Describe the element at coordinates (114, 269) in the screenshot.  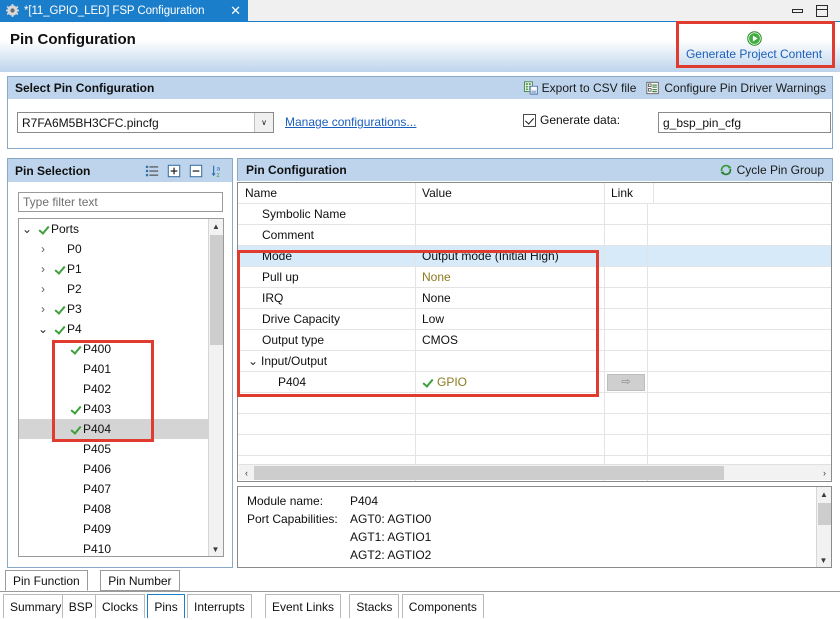
I see `pin-tree-item-p1: › P1` at that location.